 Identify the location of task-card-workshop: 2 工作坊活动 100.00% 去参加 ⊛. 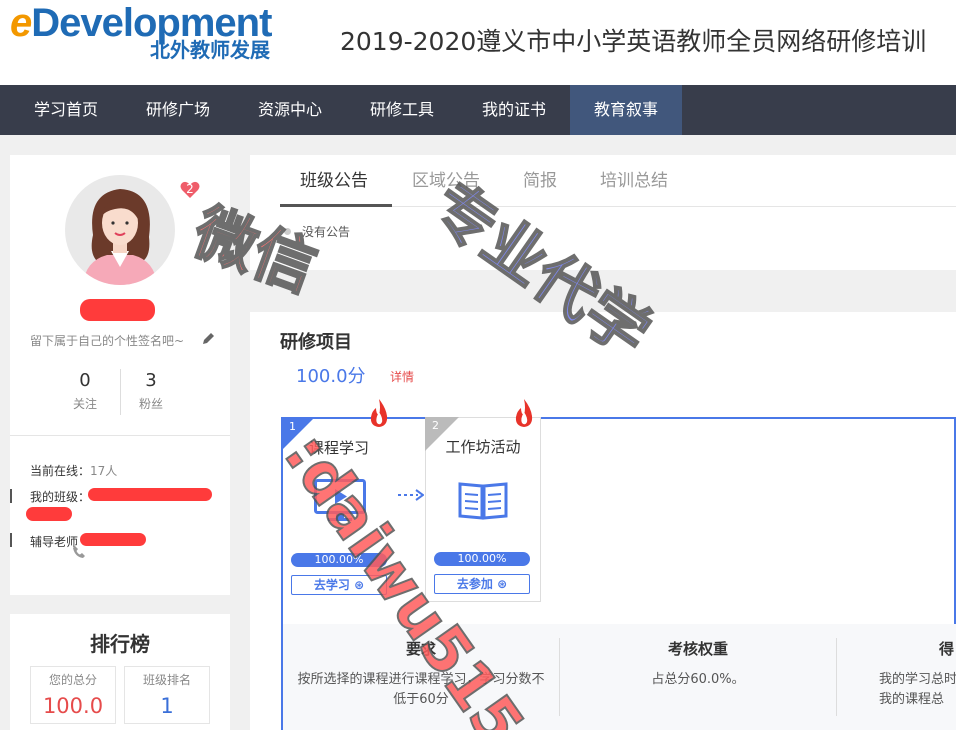
(483, 509).